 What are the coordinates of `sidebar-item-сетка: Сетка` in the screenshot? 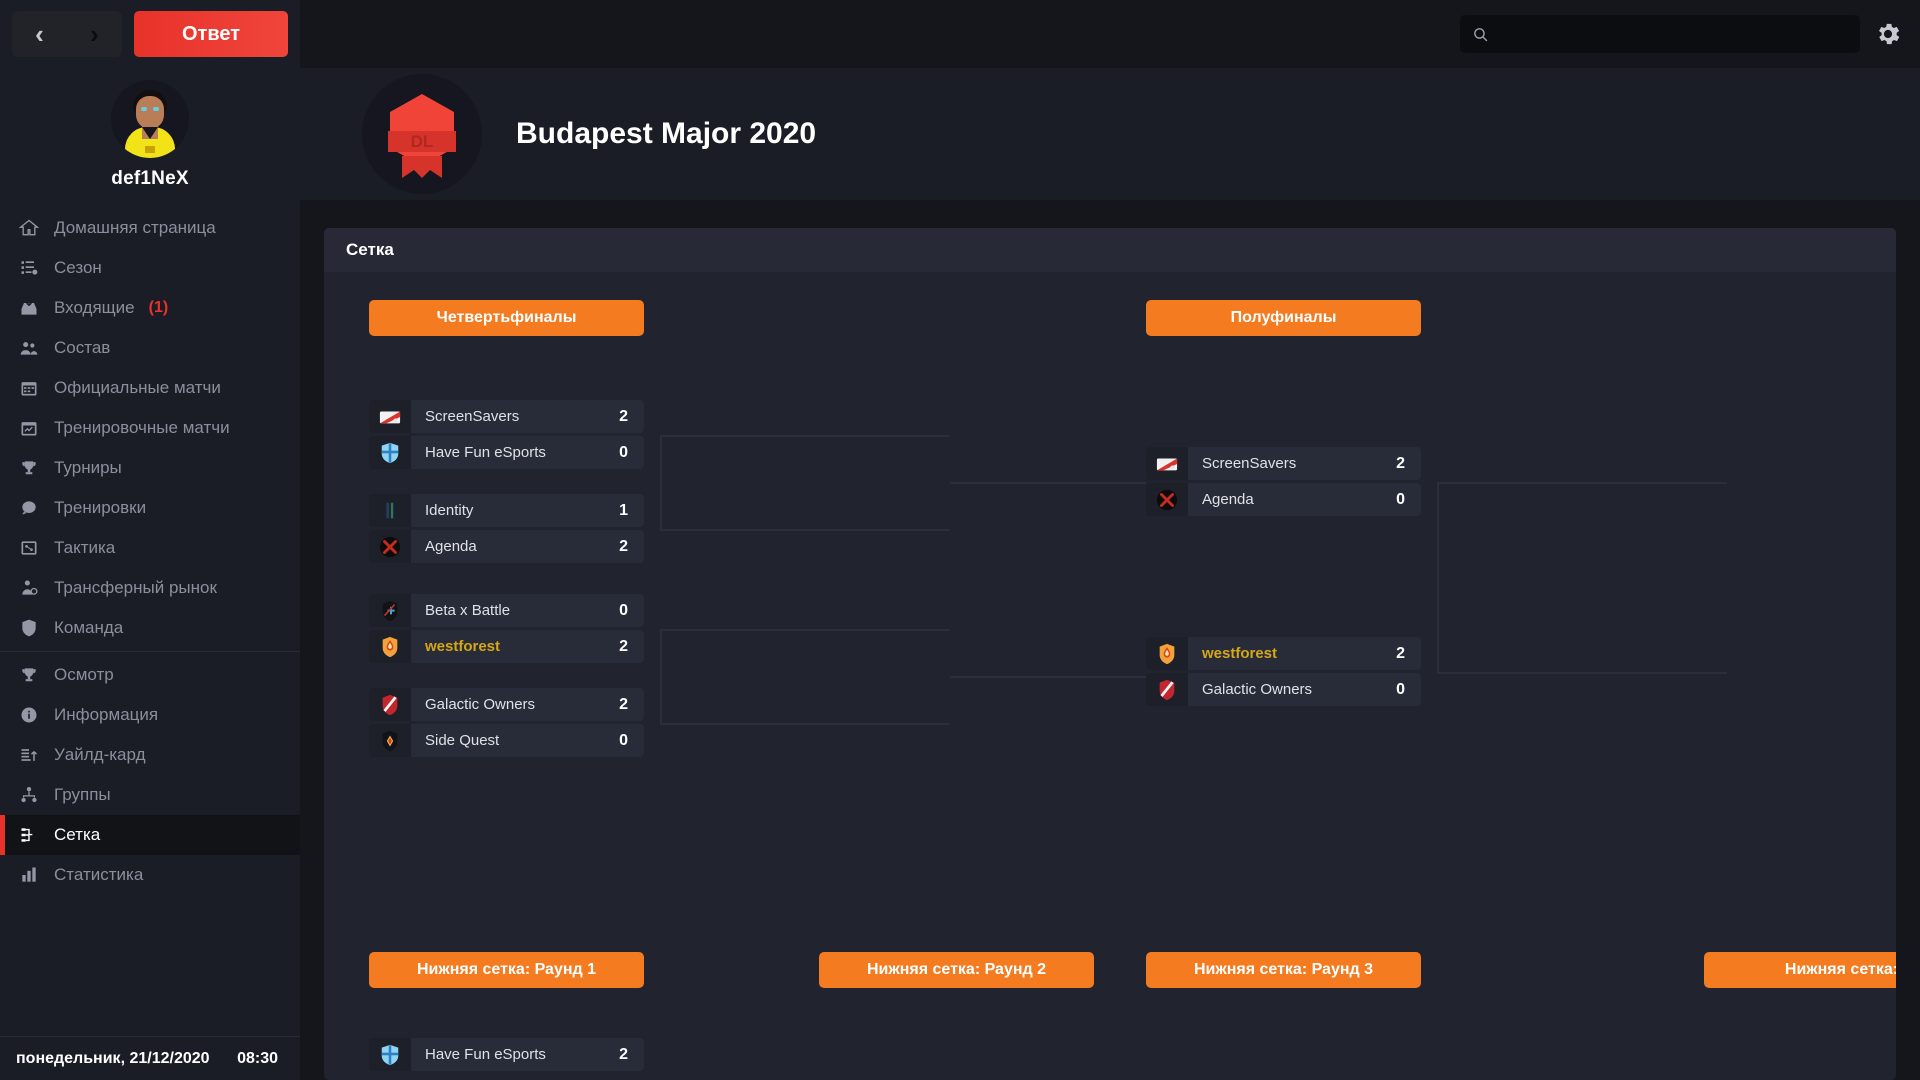 It's located at (150, 835).